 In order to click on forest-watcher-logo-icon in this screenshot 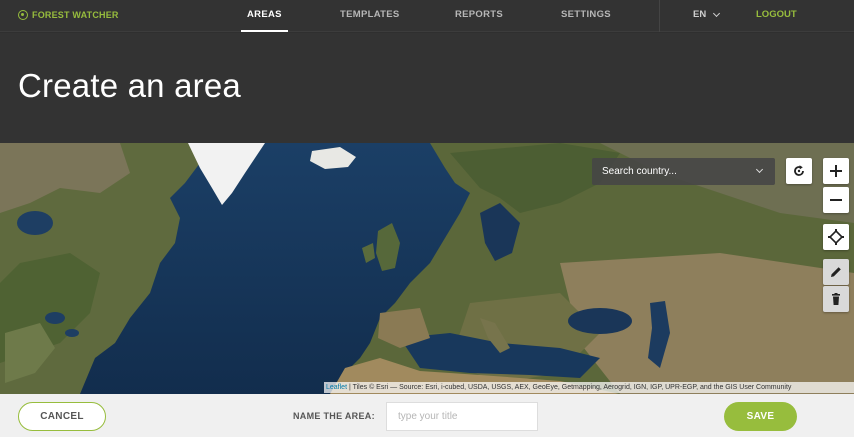, I will do `click(23, 15)`.